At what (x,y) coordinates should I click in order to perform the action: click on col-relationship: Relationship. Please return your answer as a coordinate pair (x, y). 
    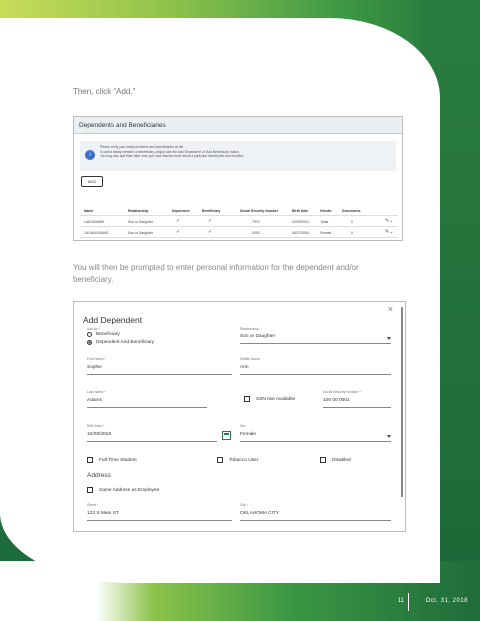
    Looking at the image, I should click on (138, 211).